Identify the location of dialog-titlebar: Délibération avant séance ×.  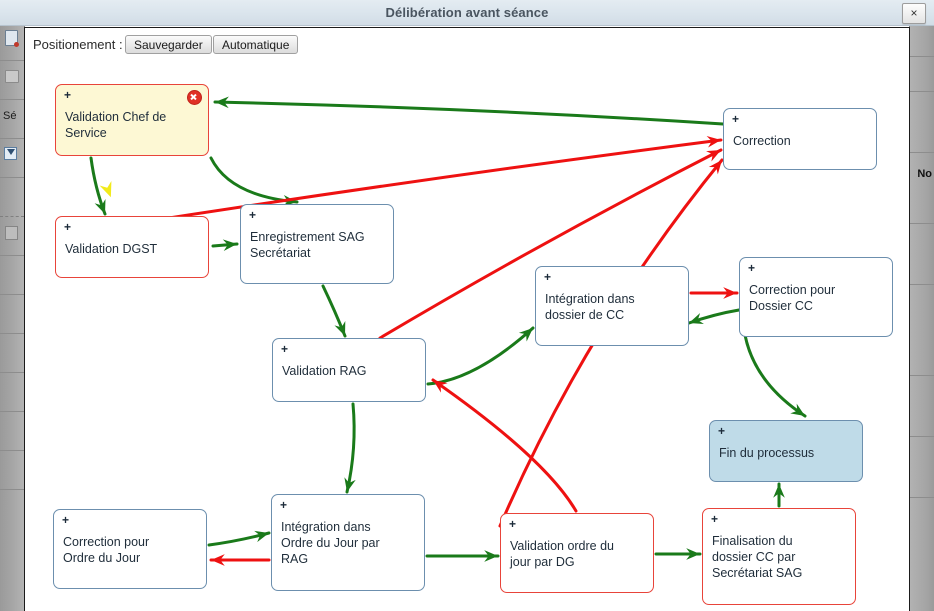
(467, 13).